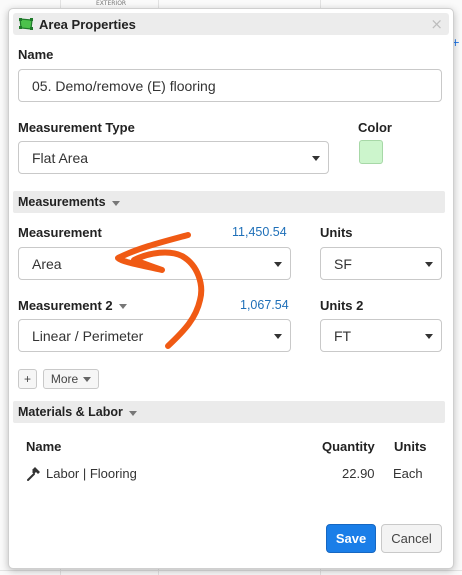  I want to click on measurement-type-select: Flat Area, so click(173, 157).